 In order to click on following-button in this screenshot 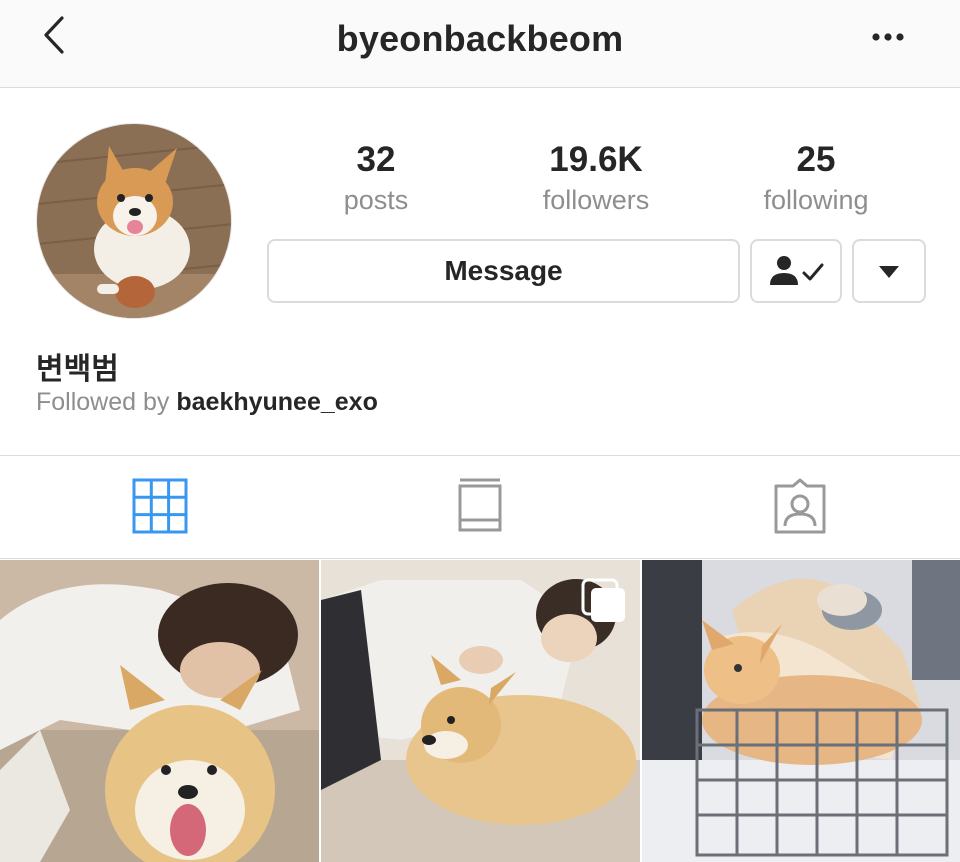, I will do `click(796, 271)`.